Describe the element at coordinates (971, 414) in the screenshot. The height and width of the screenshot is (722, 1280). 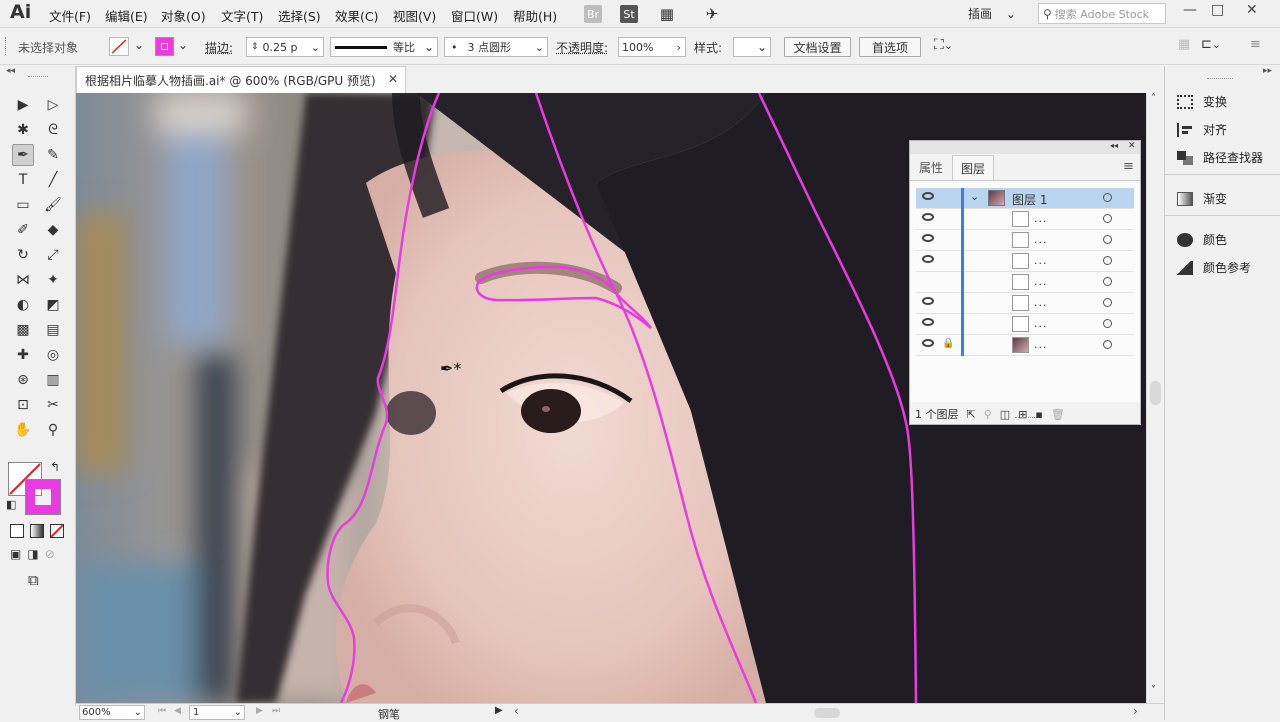
I see `export-icon: ⇱` at that location.